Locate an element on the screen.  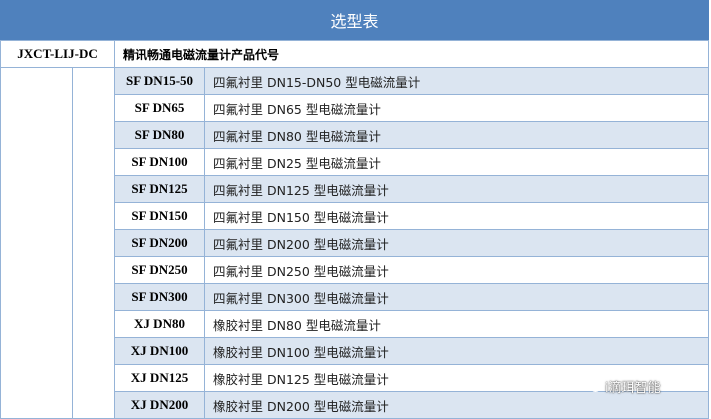
row-code: SF DN125 is located at coordinates (160, 189).